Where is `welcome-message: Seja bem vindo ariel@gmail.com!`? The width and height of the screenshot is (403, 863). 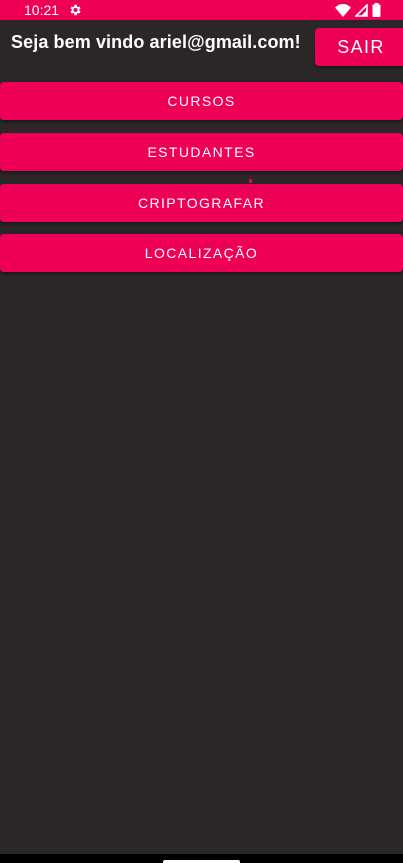 welcome-message: Seja bem vindo ariel@gmail.com! is located at coordinates (156, 42).